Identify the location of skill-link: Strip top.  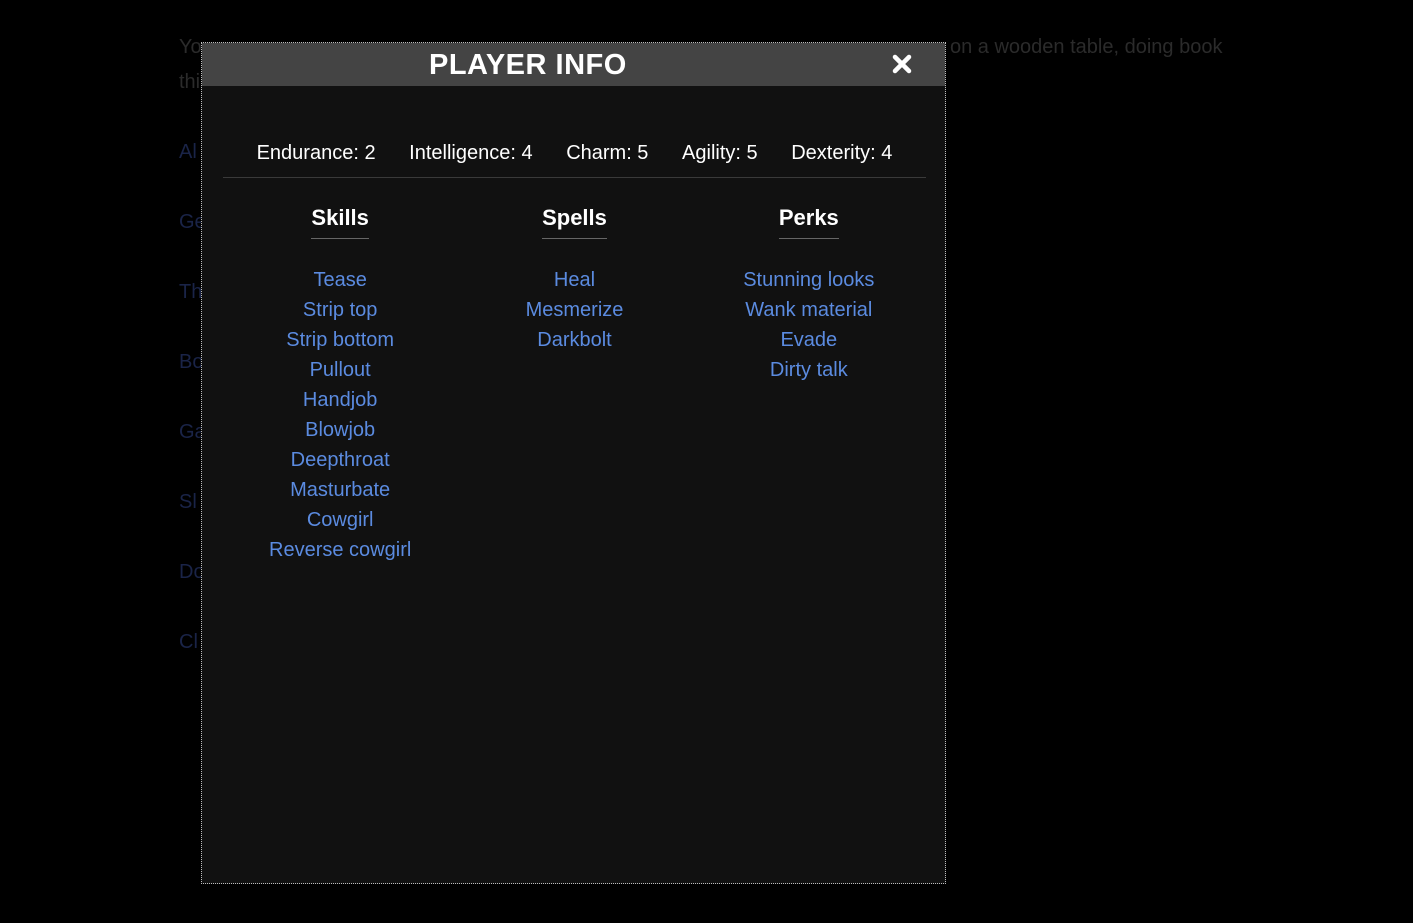
(340, 310).